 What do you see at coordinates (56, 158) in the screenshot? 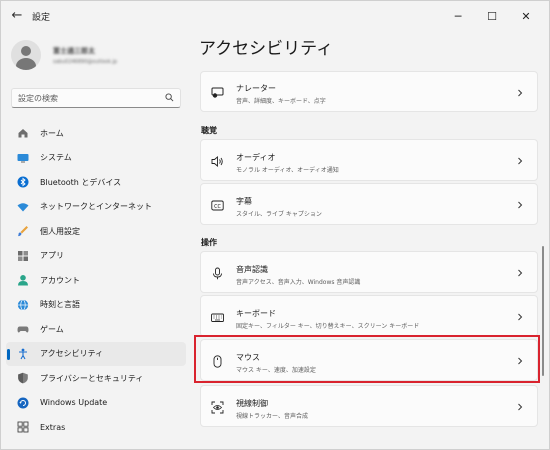
I see `sidebar-item-label: システム` at bounding box center [56, 158].